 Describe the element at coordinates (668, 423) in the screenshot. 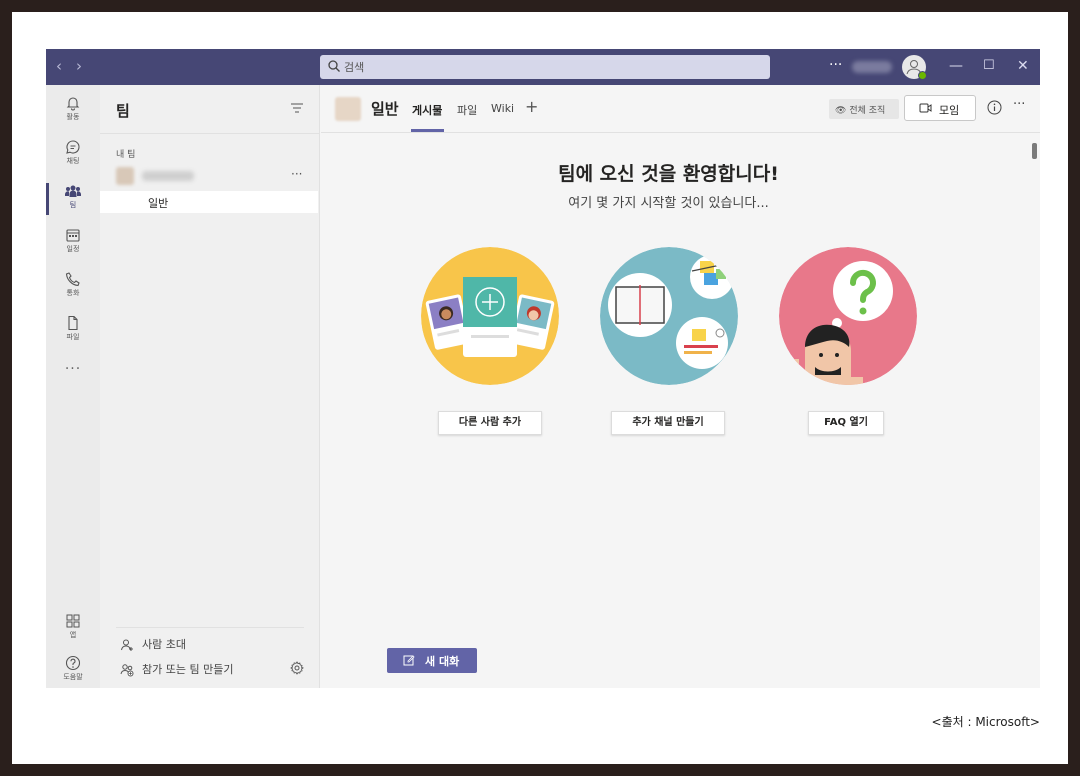

I see `create-channel-button: 추가 채널 만들기` at that location.